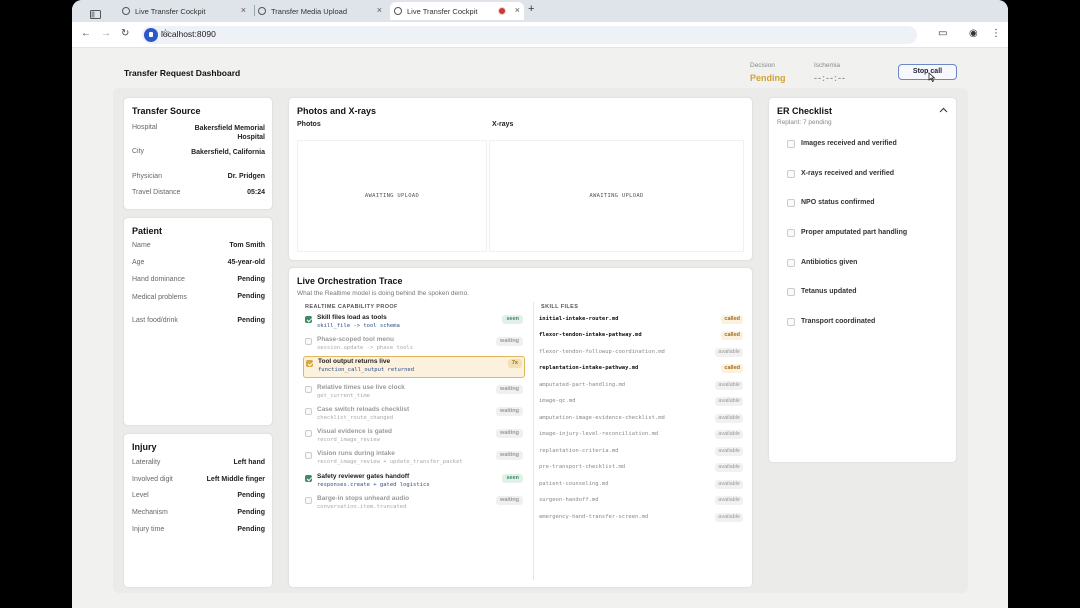  Describe the element at coordinates (150, 512) in the screenshot. I see `kv-label: Mechanism` at that location.